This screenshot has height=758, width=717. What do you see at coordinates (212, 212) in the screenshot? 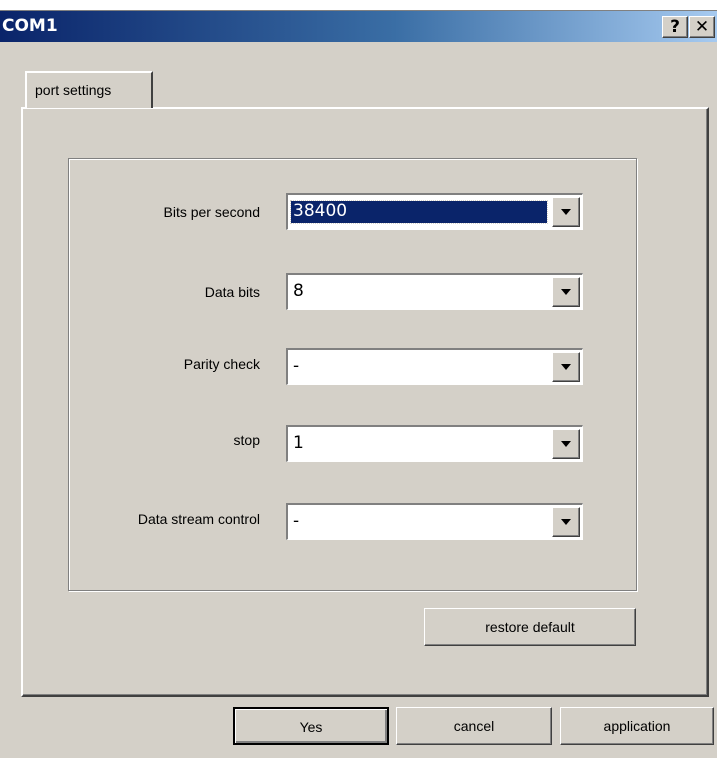
I see `bits-per-second-label: Bits per second` at bounding box center [212, 212].